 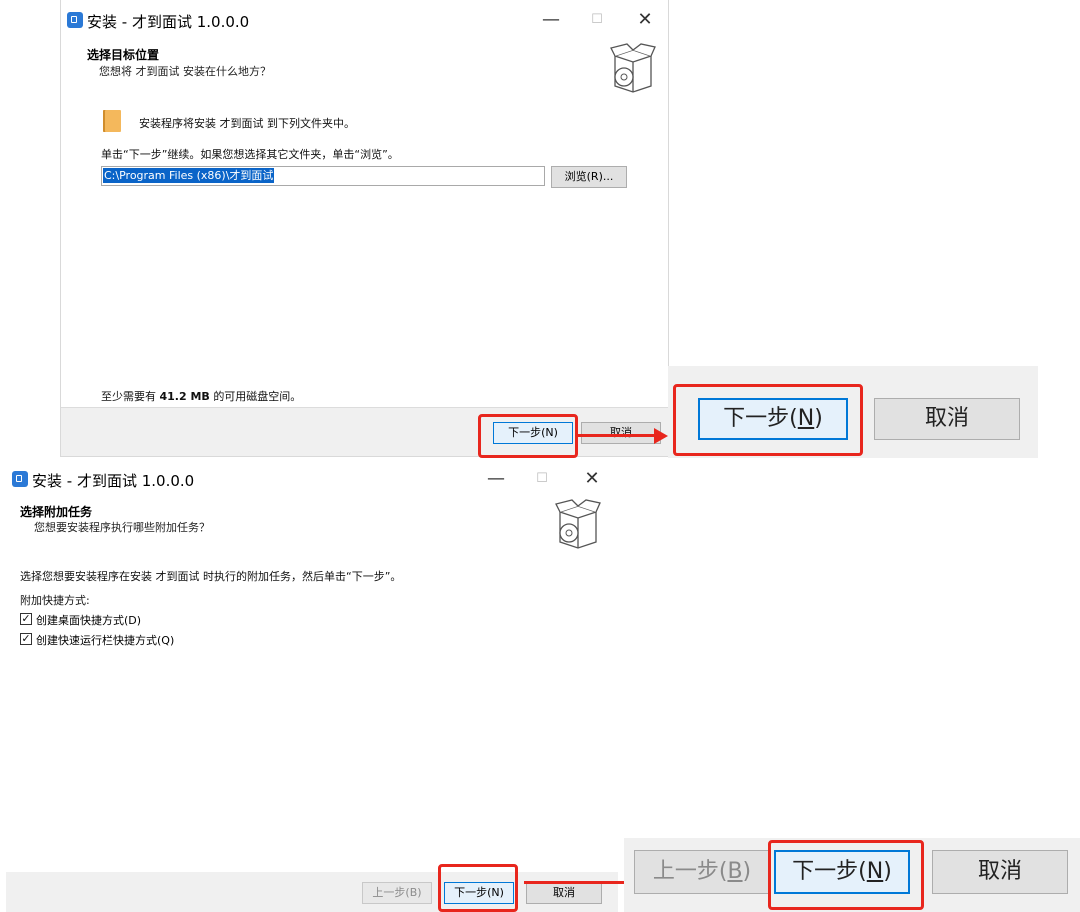 I want to click on info-text: 安装程序将安装 才到面试 到下列文件夹中。, so click(x=247, y=123).